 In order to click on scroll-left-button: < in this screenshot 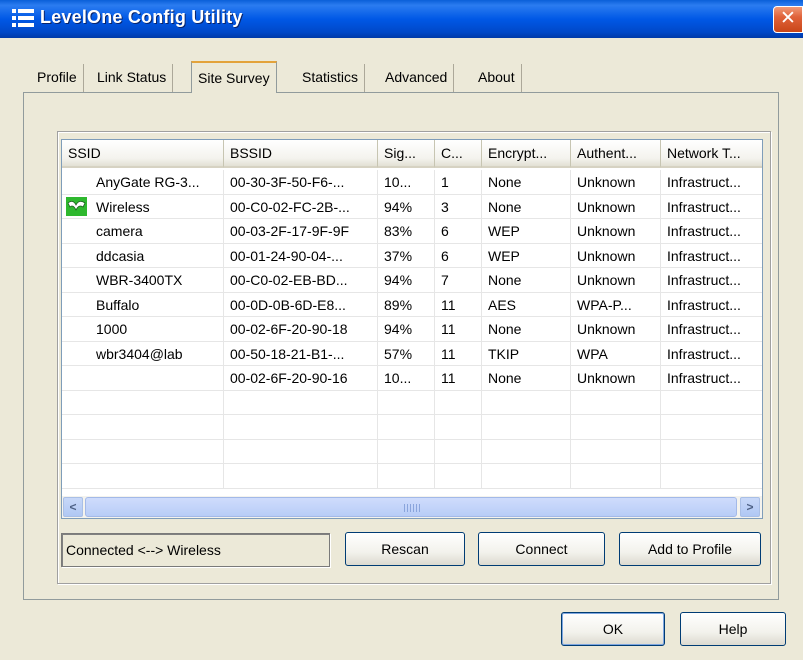, I will do `click(73, 507)`.